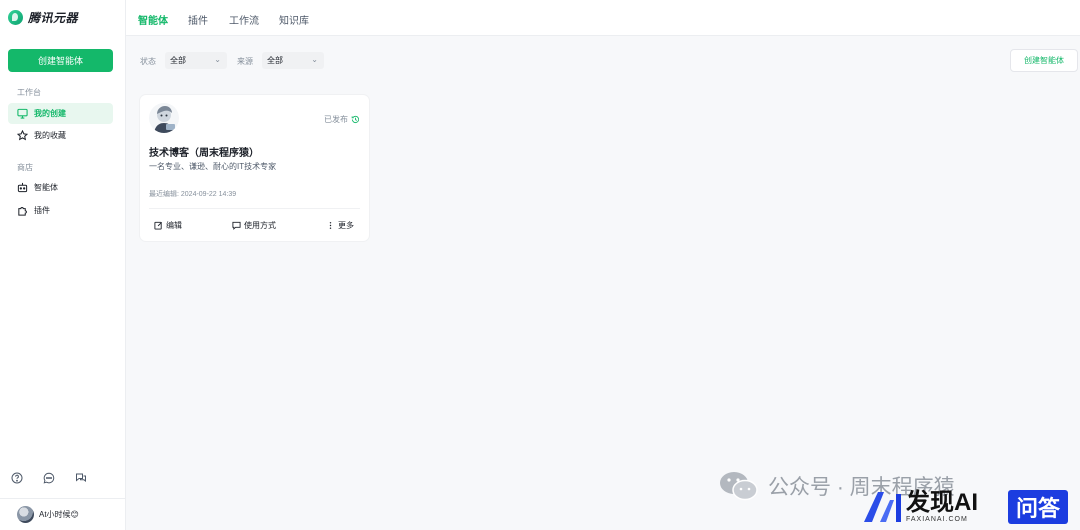 The width and height of the screenshot is (1080, 530). I want to click on status-filter-label: 状态, so click(148, 61).